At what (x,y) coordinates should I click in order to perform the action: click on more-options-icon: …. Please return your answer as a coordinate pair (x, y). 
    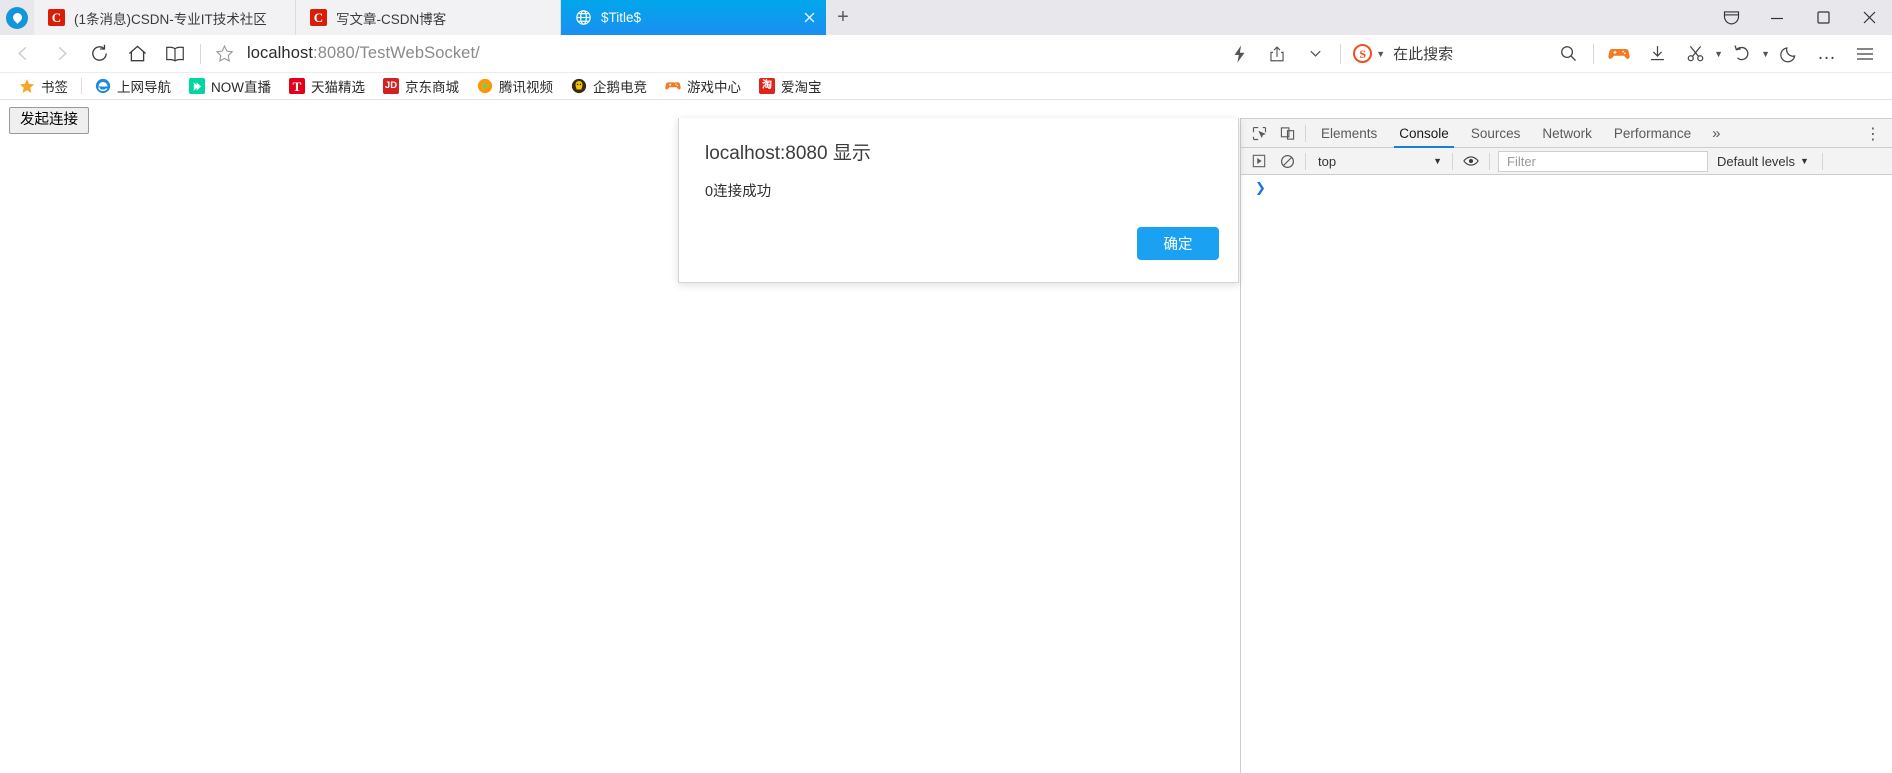
    Looking at the image, I should click on (1827, 53).